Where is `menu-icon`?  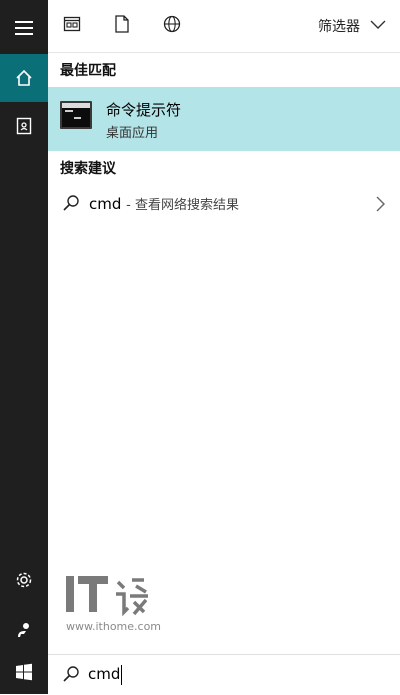
menu-icon is located at coordinates (24, 28).